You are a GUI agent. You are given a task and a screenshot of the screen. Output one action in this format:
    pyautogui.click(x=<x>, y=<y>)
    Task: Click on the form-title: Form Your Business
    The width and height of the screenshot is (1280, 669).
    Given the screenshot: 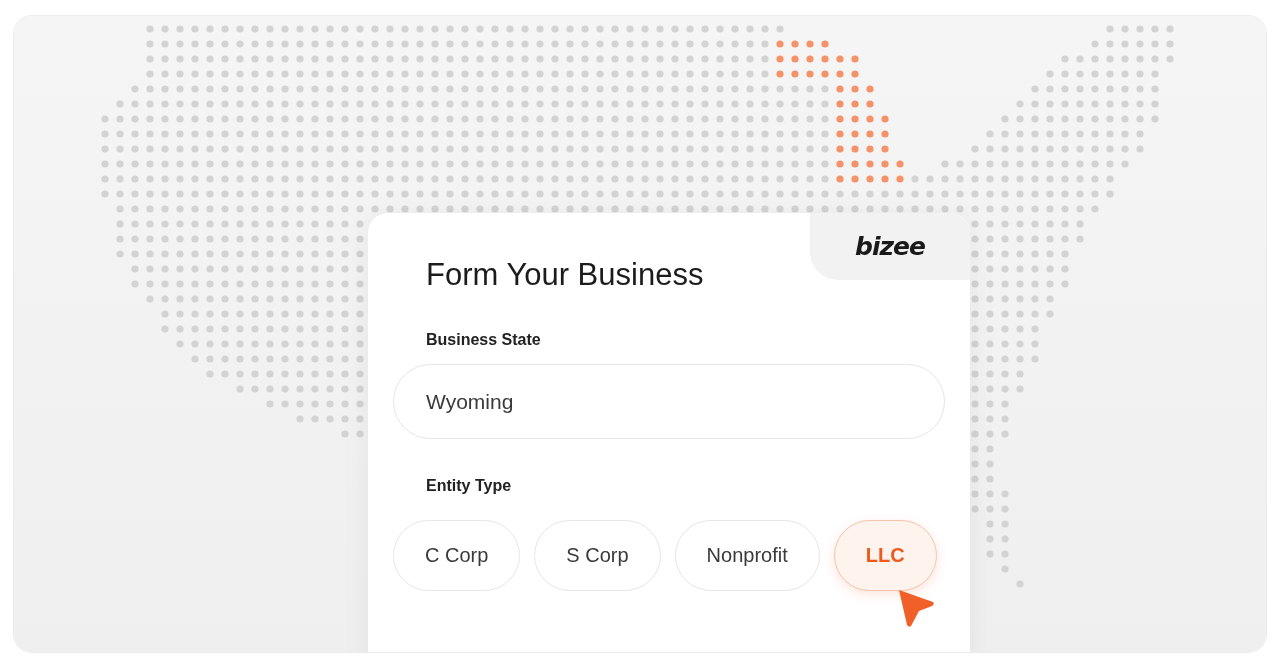 What is the action you would take?
    pyautogui.click(x=565, y=275)
    